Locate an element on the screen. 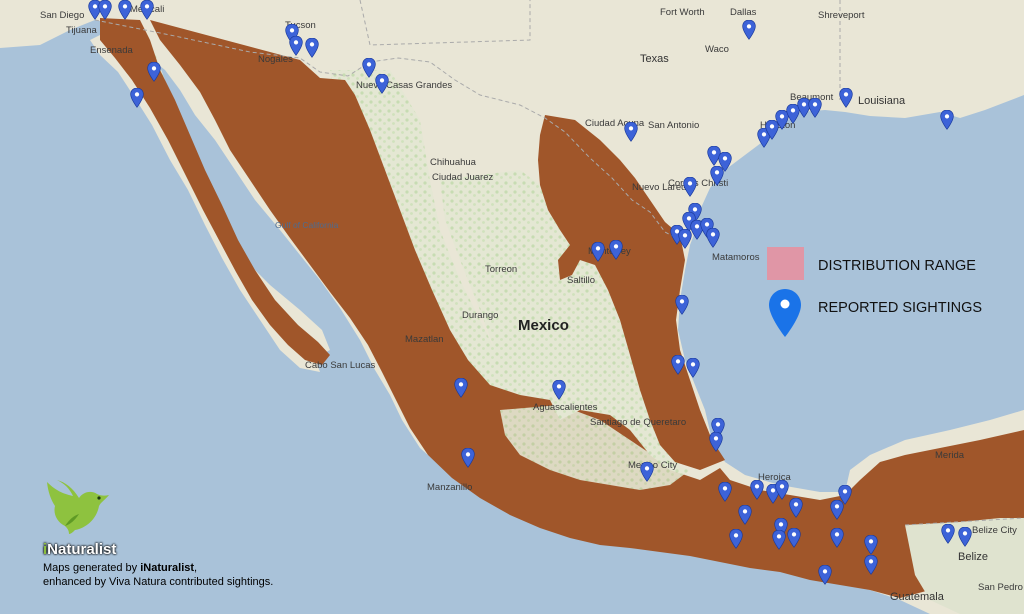  svg-text: Belize City is located at coordinates (994, 530).